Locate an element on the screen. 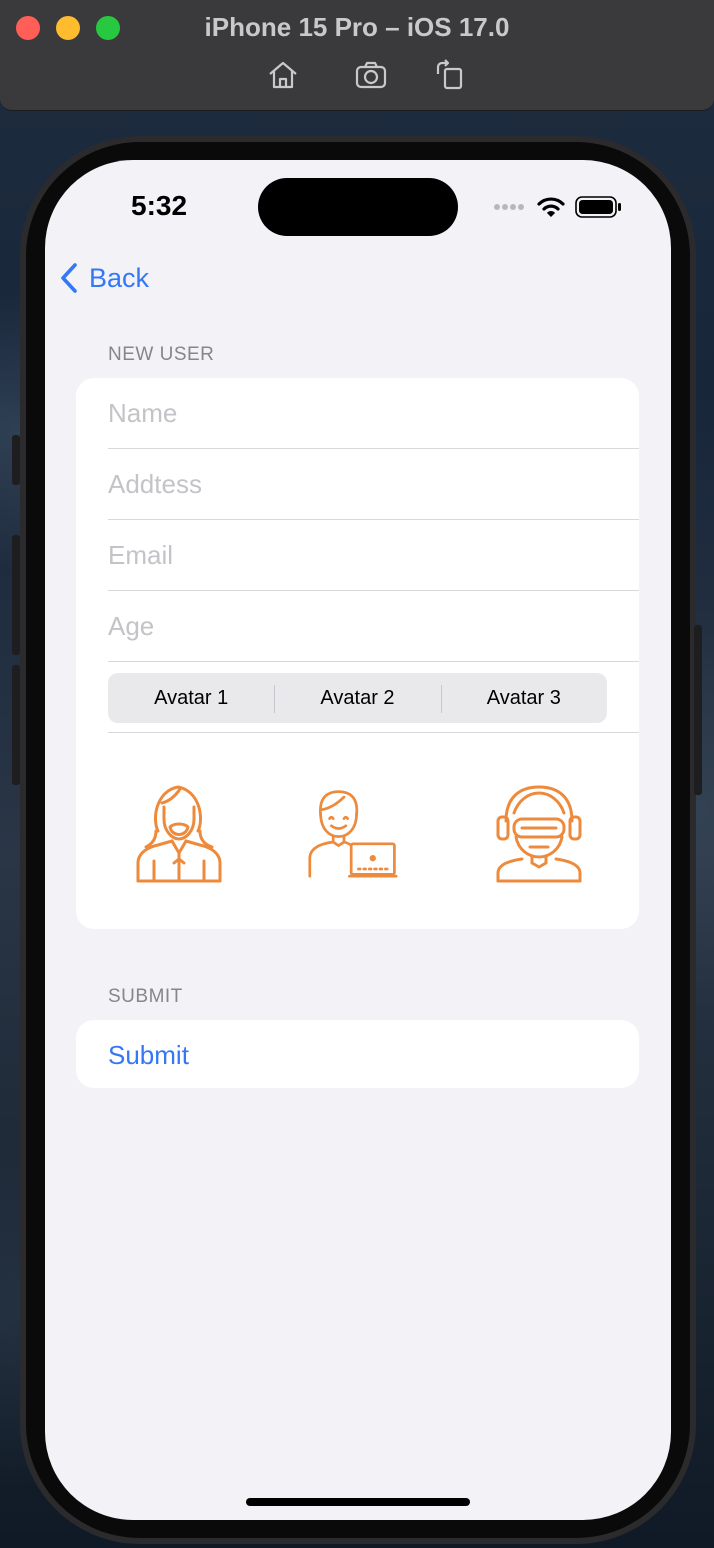 The image size is (714, 1548). volume-up-button is located at coordinates (16, 595).